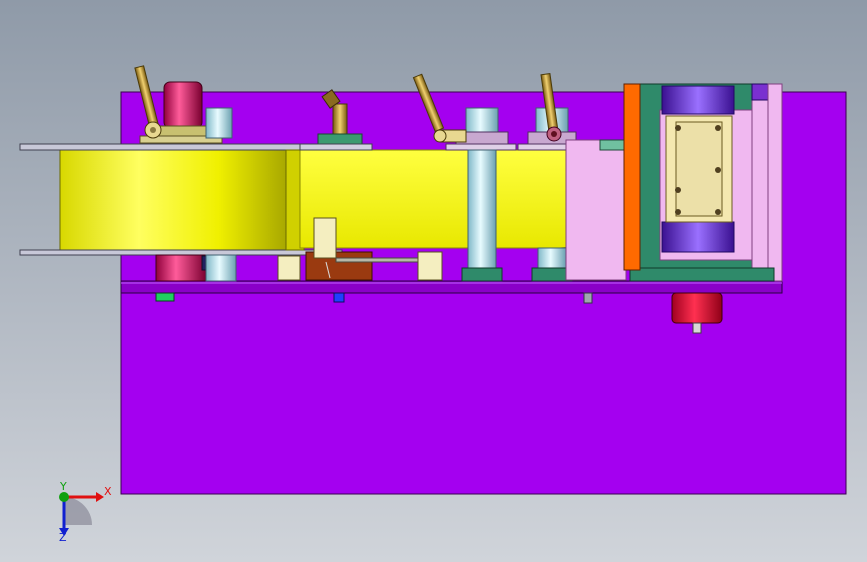 The image size is (867, 562). What do you see at coordinates (289, 268) in the screenshot?
I see `rod-left-block` at bounding box center [289, 268].